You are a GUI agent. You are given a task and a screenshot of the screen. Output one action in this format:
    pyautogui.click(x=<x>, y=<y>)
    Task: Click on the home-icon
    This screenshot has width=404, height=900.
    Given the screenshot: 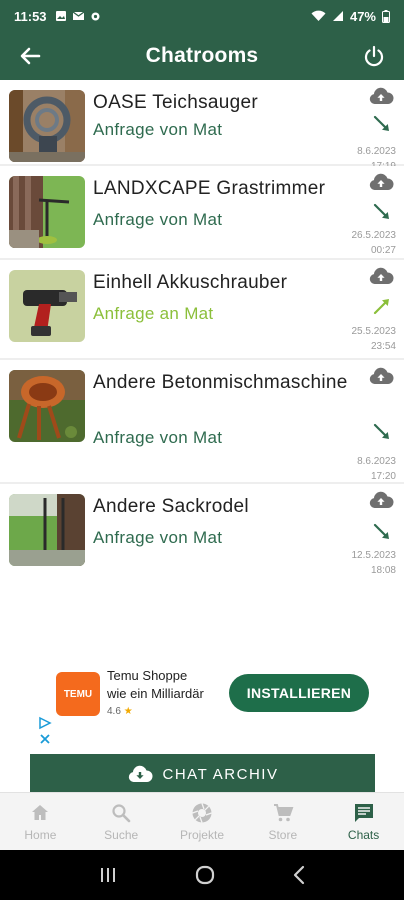 What is the action you would take?
    pyautogui.click(x=40, y=812)
    